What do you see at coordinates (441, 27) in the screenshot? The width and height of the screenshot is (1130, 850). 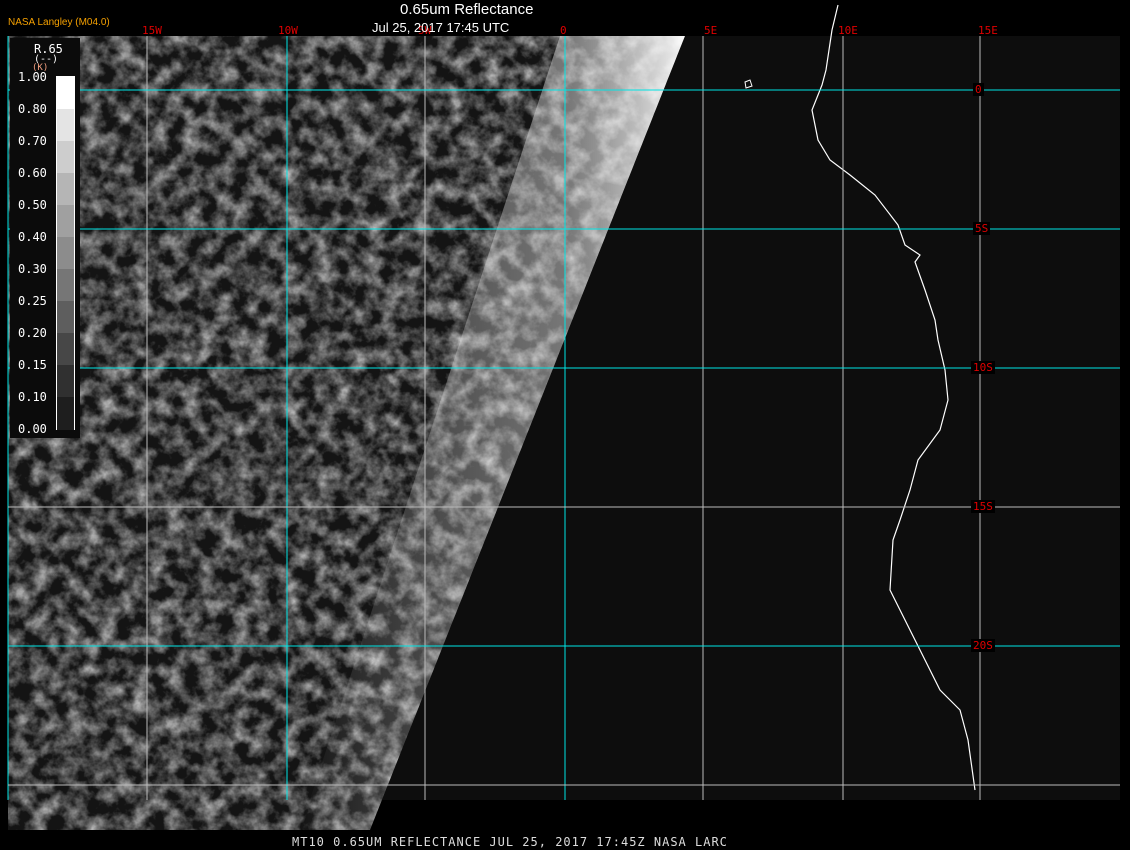 I see `image-datetime: Jul 25, 2017 17:45 UTC` at bounding box center [441, 27].